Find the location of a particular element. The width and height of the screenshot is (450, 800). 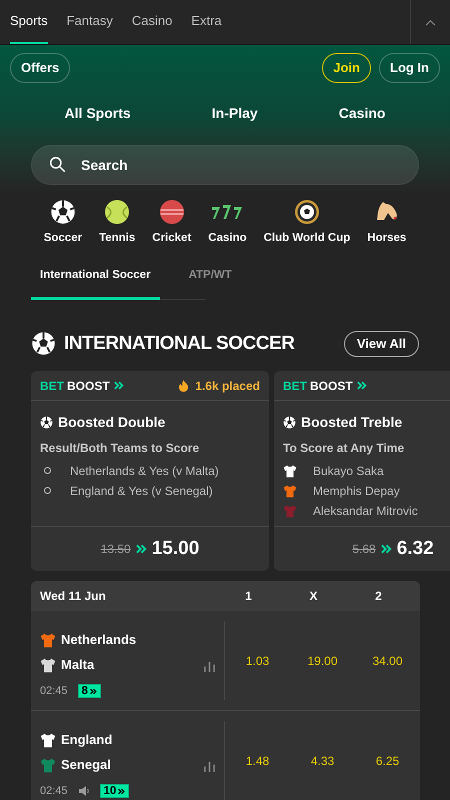

sport-link: Soccer is located at coordinates (63, 239).